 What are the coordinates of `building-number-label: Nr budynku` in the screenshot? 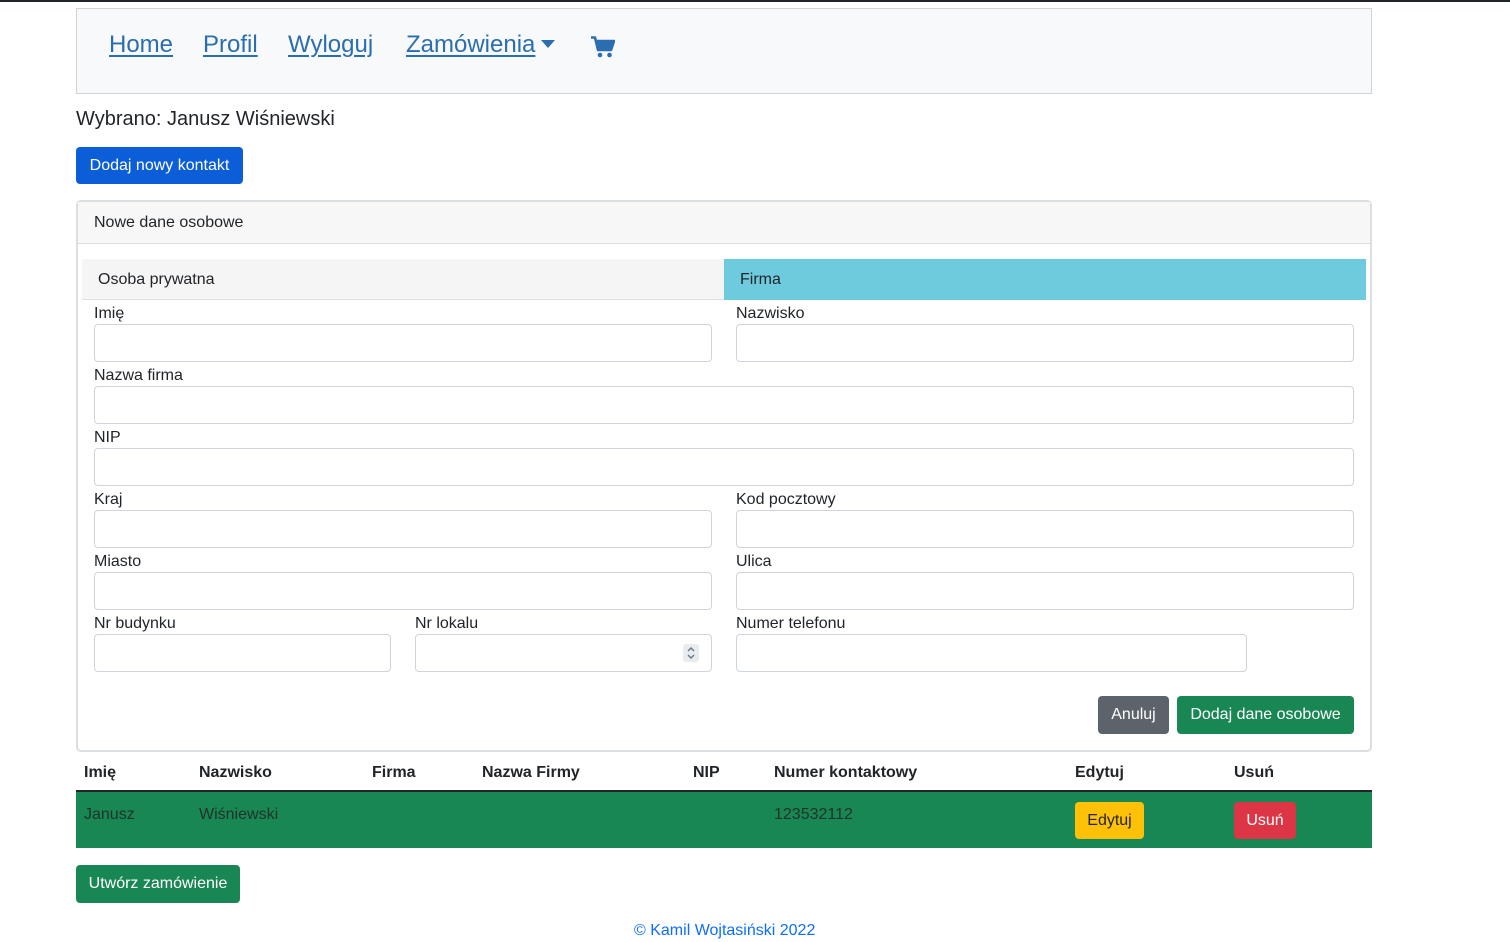 It's located at (135, 623).